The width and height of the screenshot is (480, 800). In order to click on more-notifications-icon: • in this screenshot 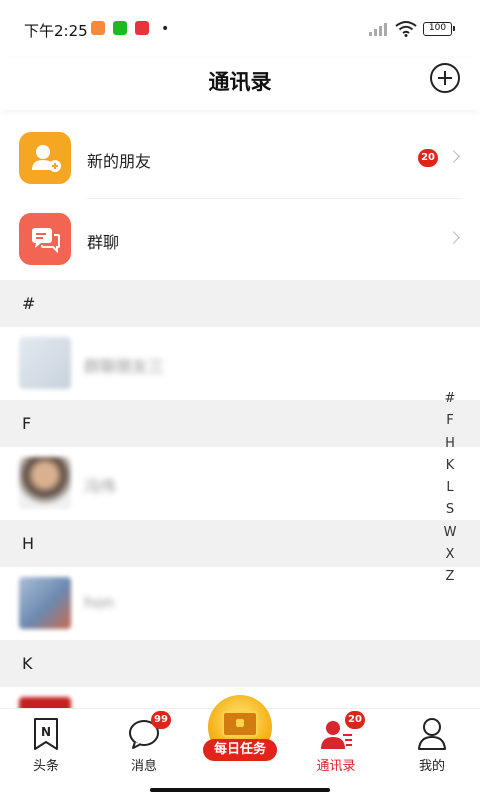, I will do `click(165, 29)`.